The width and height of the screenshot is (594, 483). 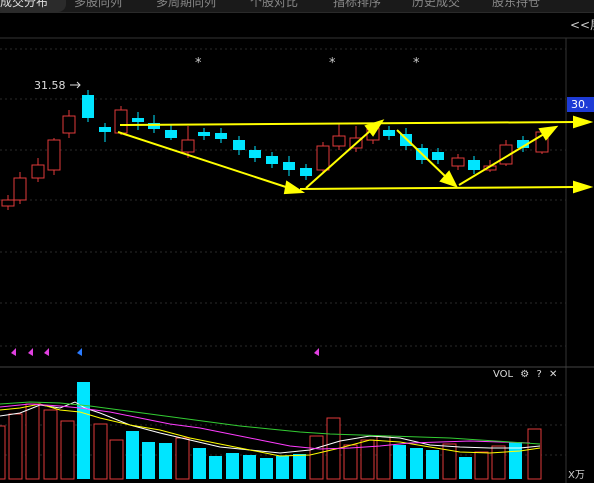 I want to click on signal-markers, so click(x=165, y=352).